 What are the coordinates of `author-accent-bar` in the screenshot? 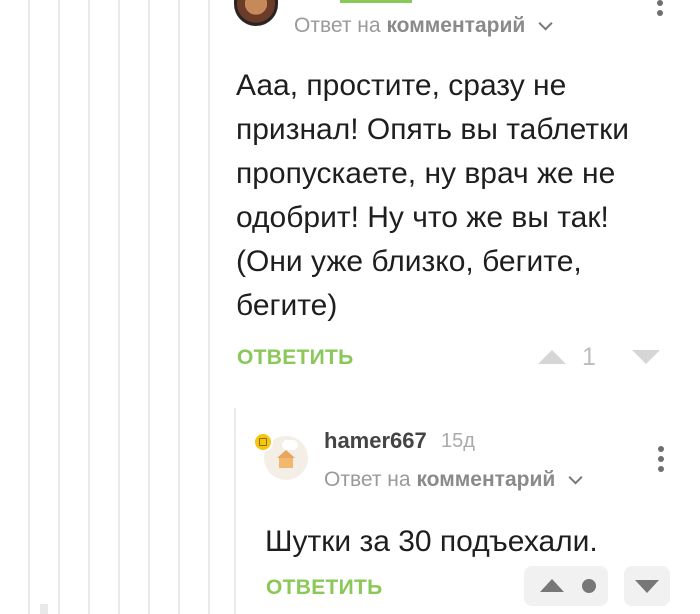 It's located at (376, 1).